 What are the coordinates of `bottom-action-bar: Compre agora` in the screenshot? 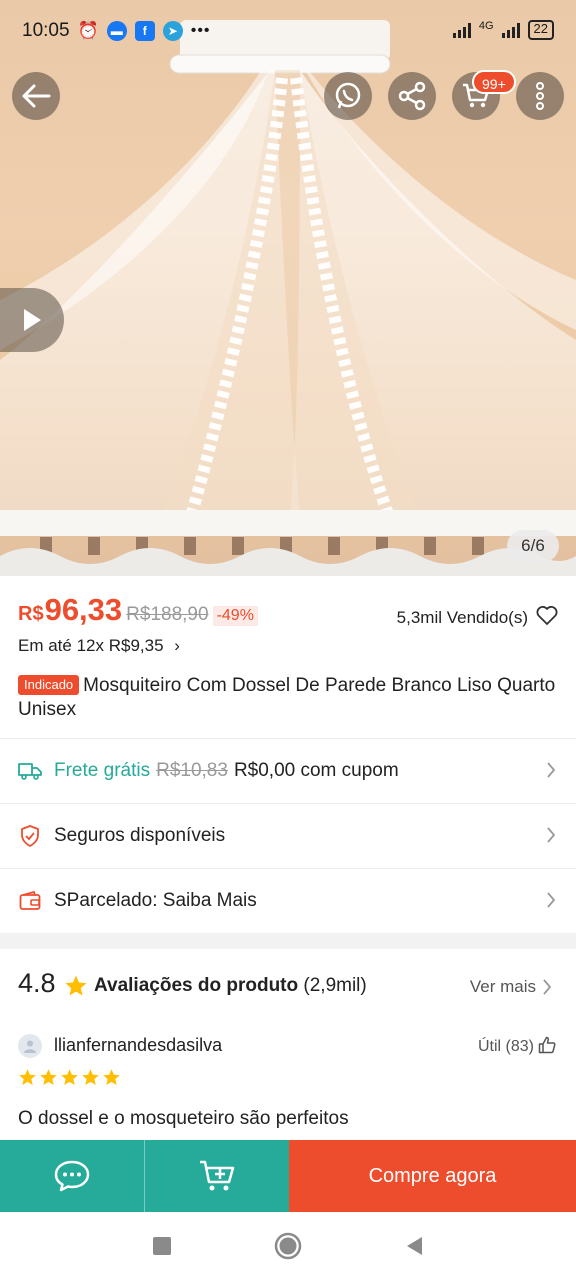 It's located at (288, 1176).